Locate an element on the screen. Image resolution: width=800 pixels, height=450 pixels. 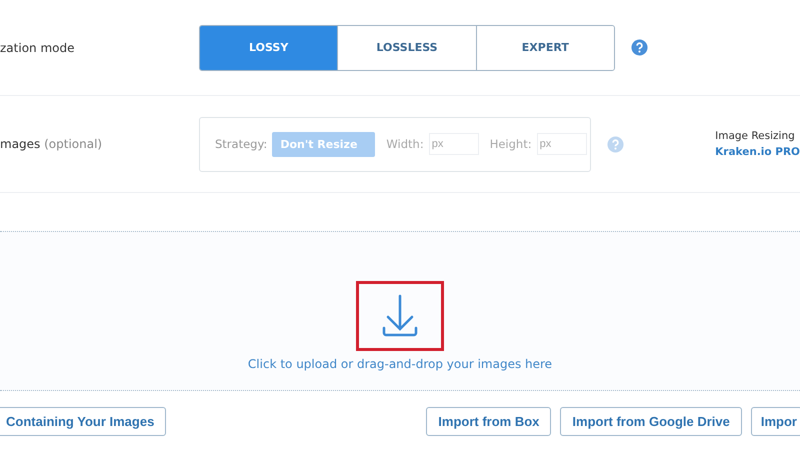
import-button: Impor is located at coordinates (775, 421).